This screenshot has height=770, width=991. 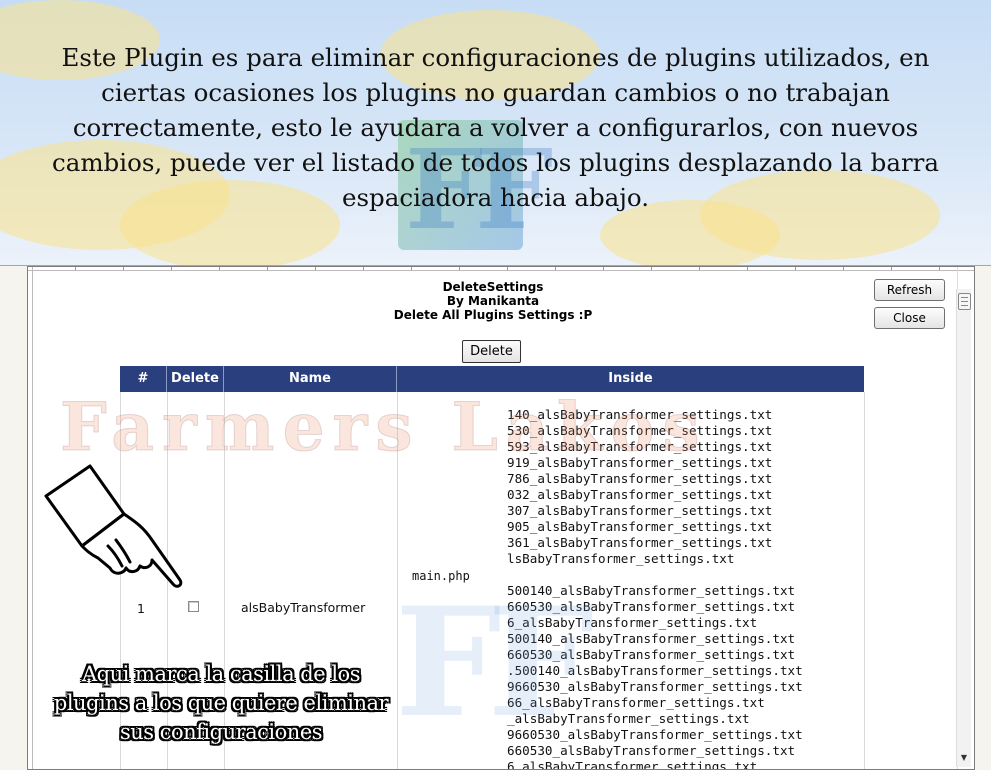 I want to click on farmers-watermark: Farmers Lakos, so click(x=384, y=427).